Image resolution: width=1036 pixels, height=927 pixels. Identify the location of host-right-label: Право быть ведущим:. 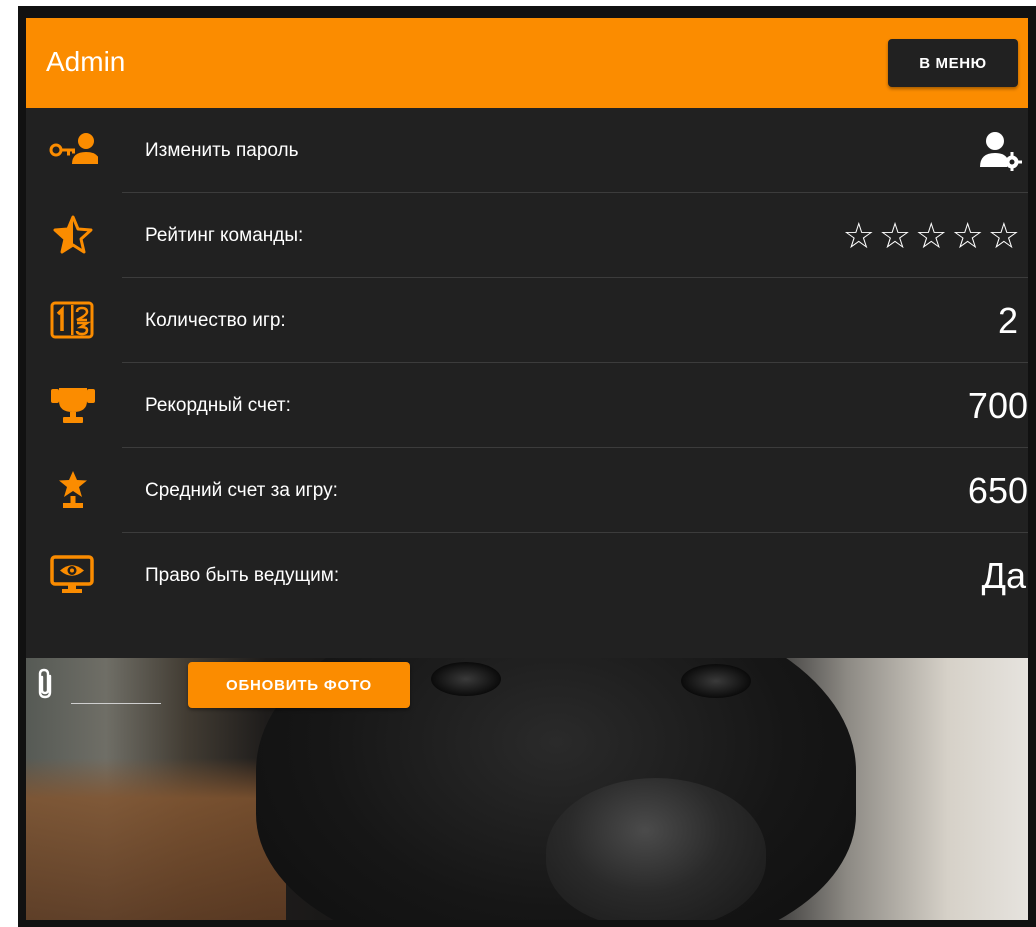
(242, 575).